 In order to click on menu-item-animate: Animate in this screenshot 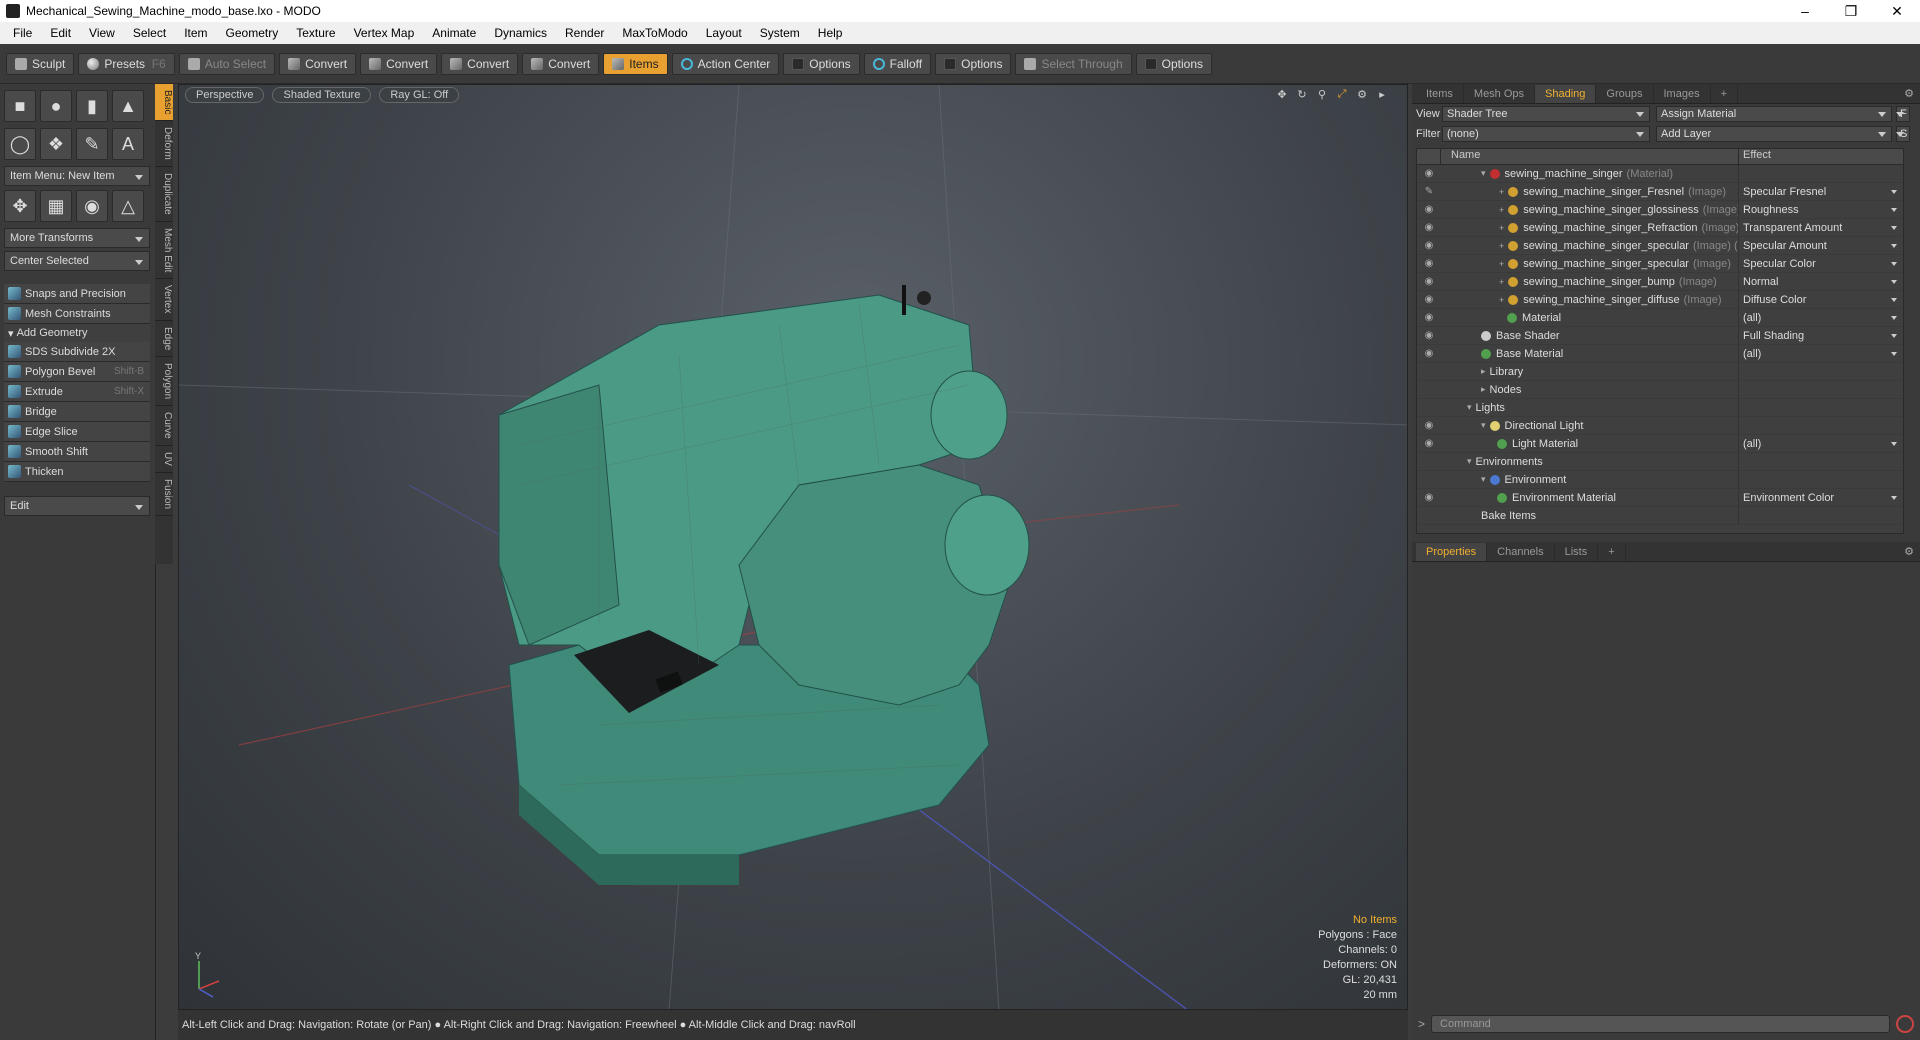, I will do `click(454, 33)`.